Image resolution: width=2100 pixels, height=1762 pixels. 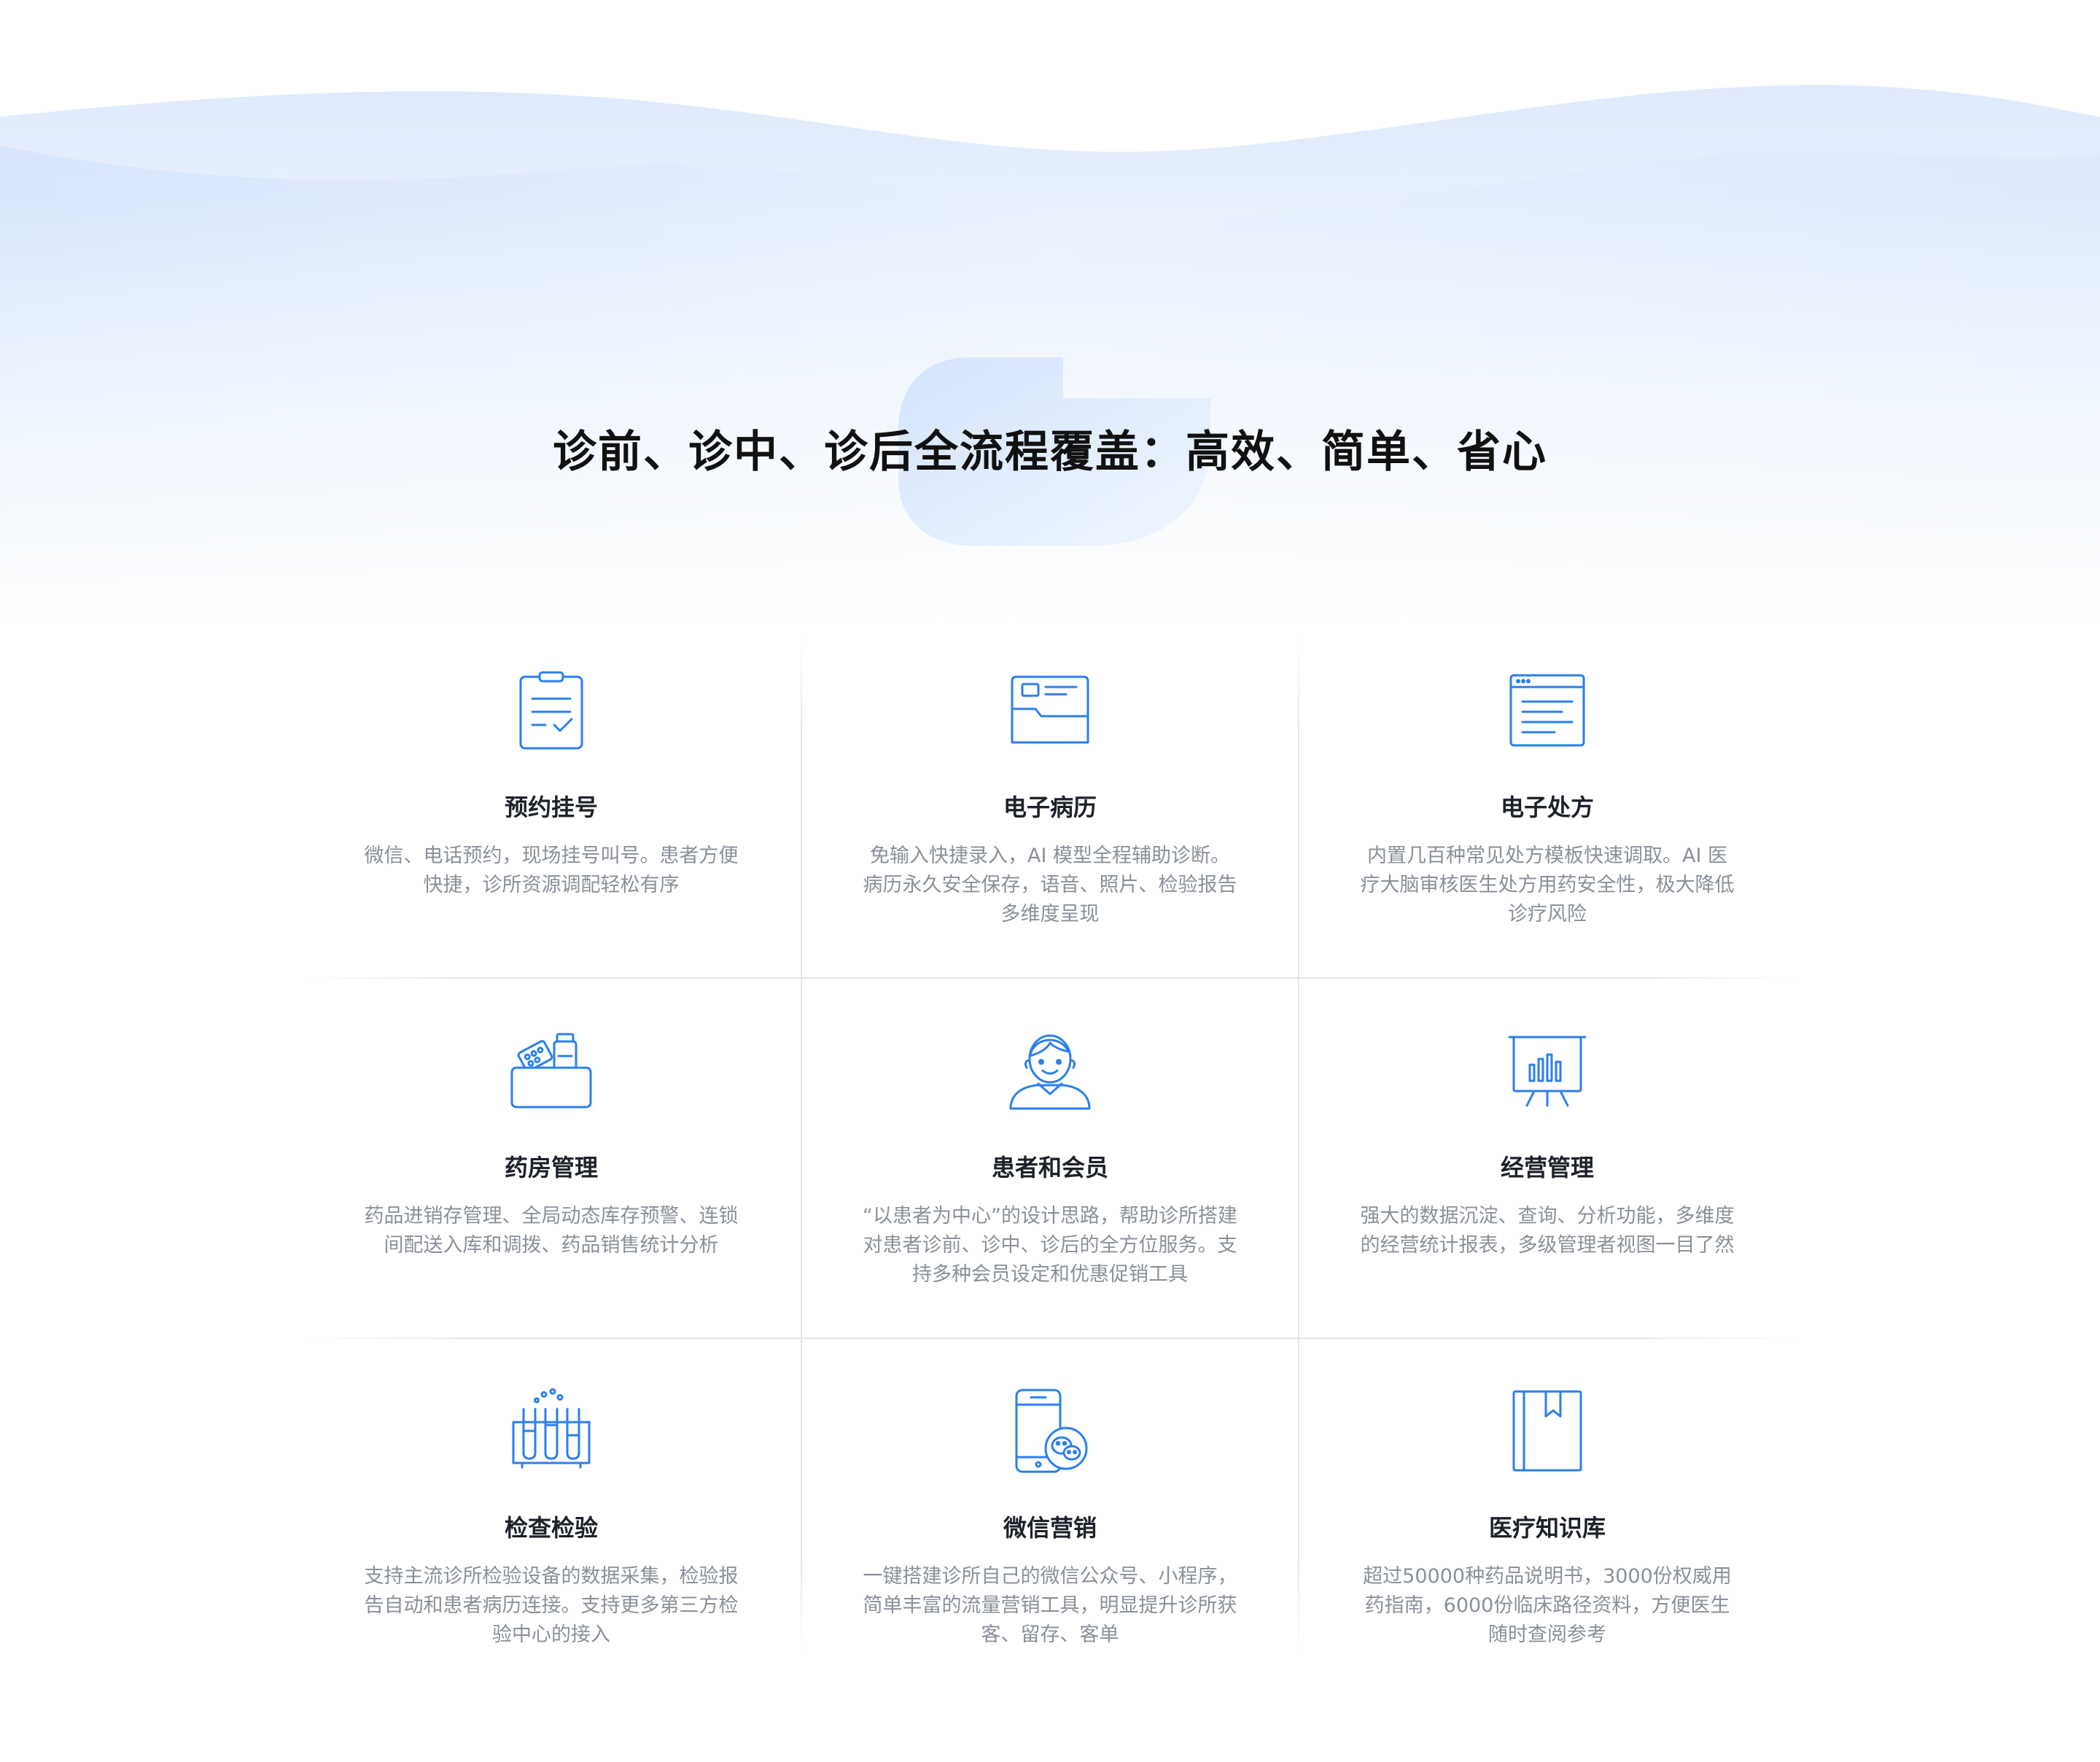 I want to click on feature-description: 药品进销存管理、全局动态库存预警、连锁间配送入库和调拨、药品销售统计分析, so click(x=551, y=1231).